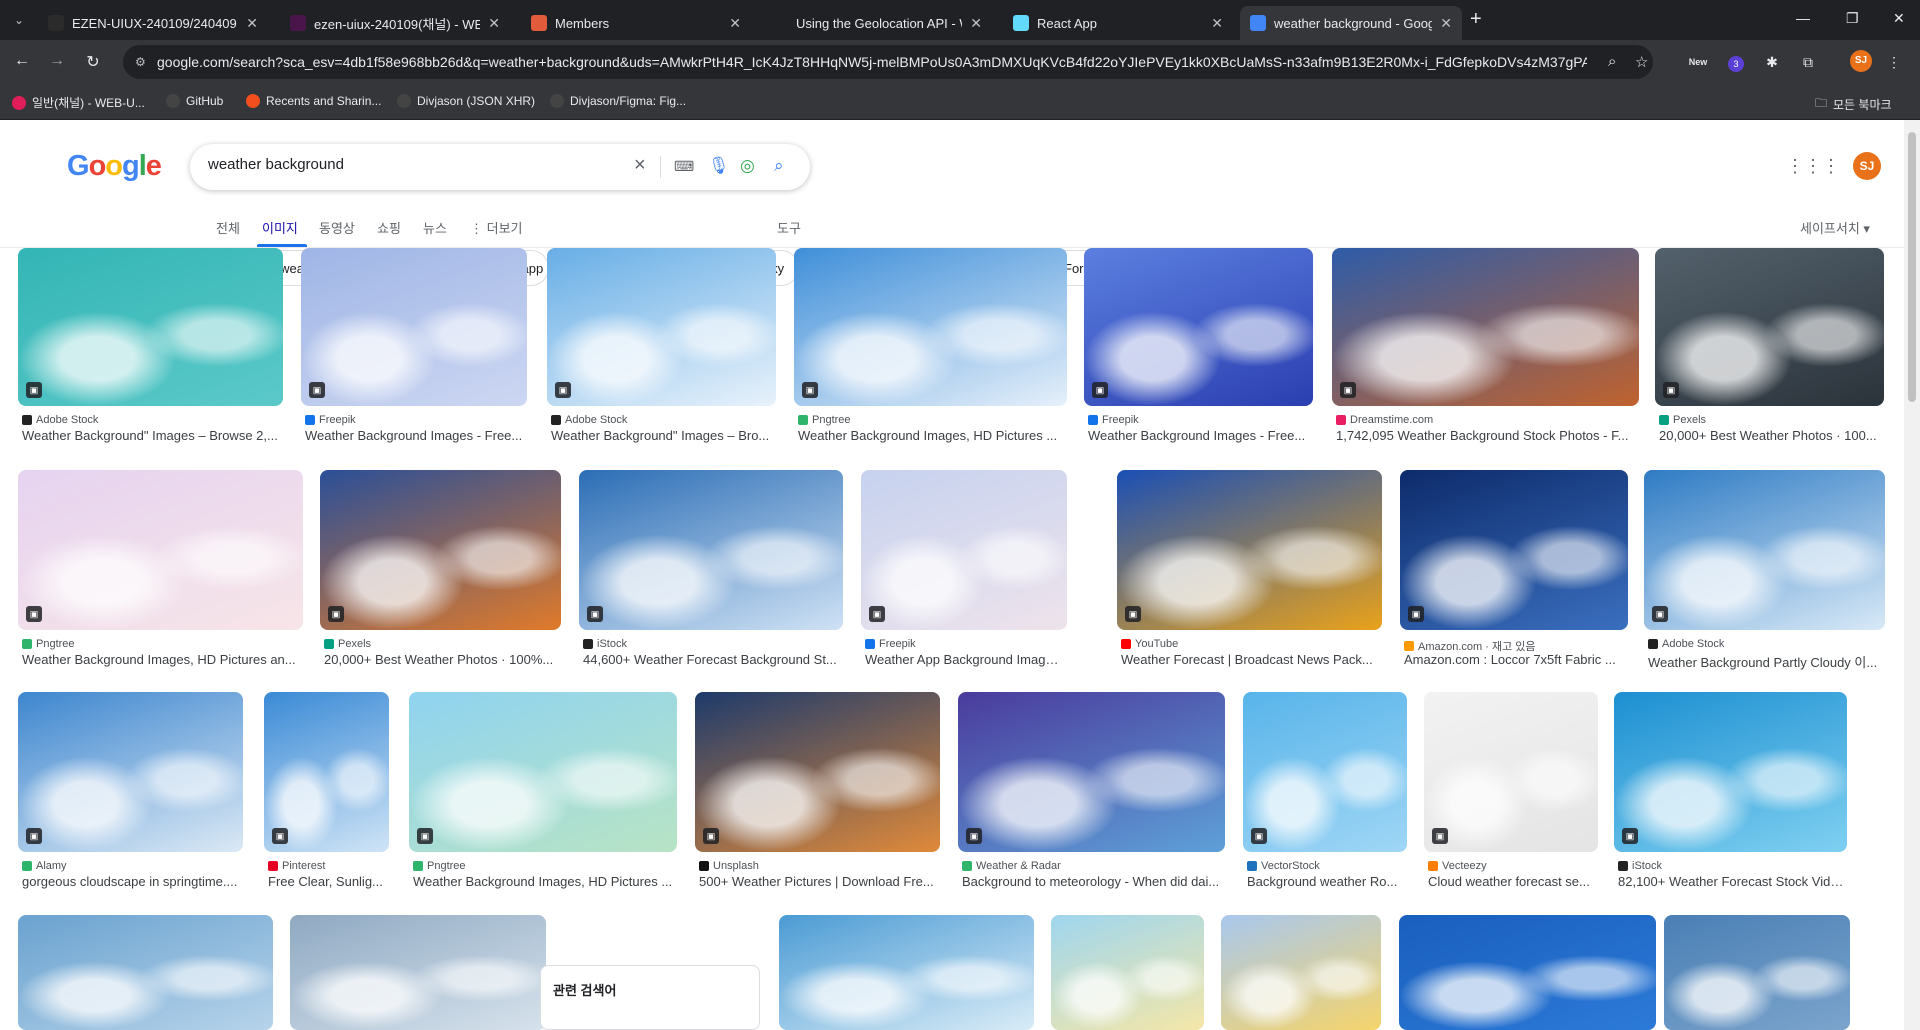 The height and width of the screenshot is (1030, 1920). I want to click on safe-search-dropdown: 세이프서치 ▾, so click(1835, 227).